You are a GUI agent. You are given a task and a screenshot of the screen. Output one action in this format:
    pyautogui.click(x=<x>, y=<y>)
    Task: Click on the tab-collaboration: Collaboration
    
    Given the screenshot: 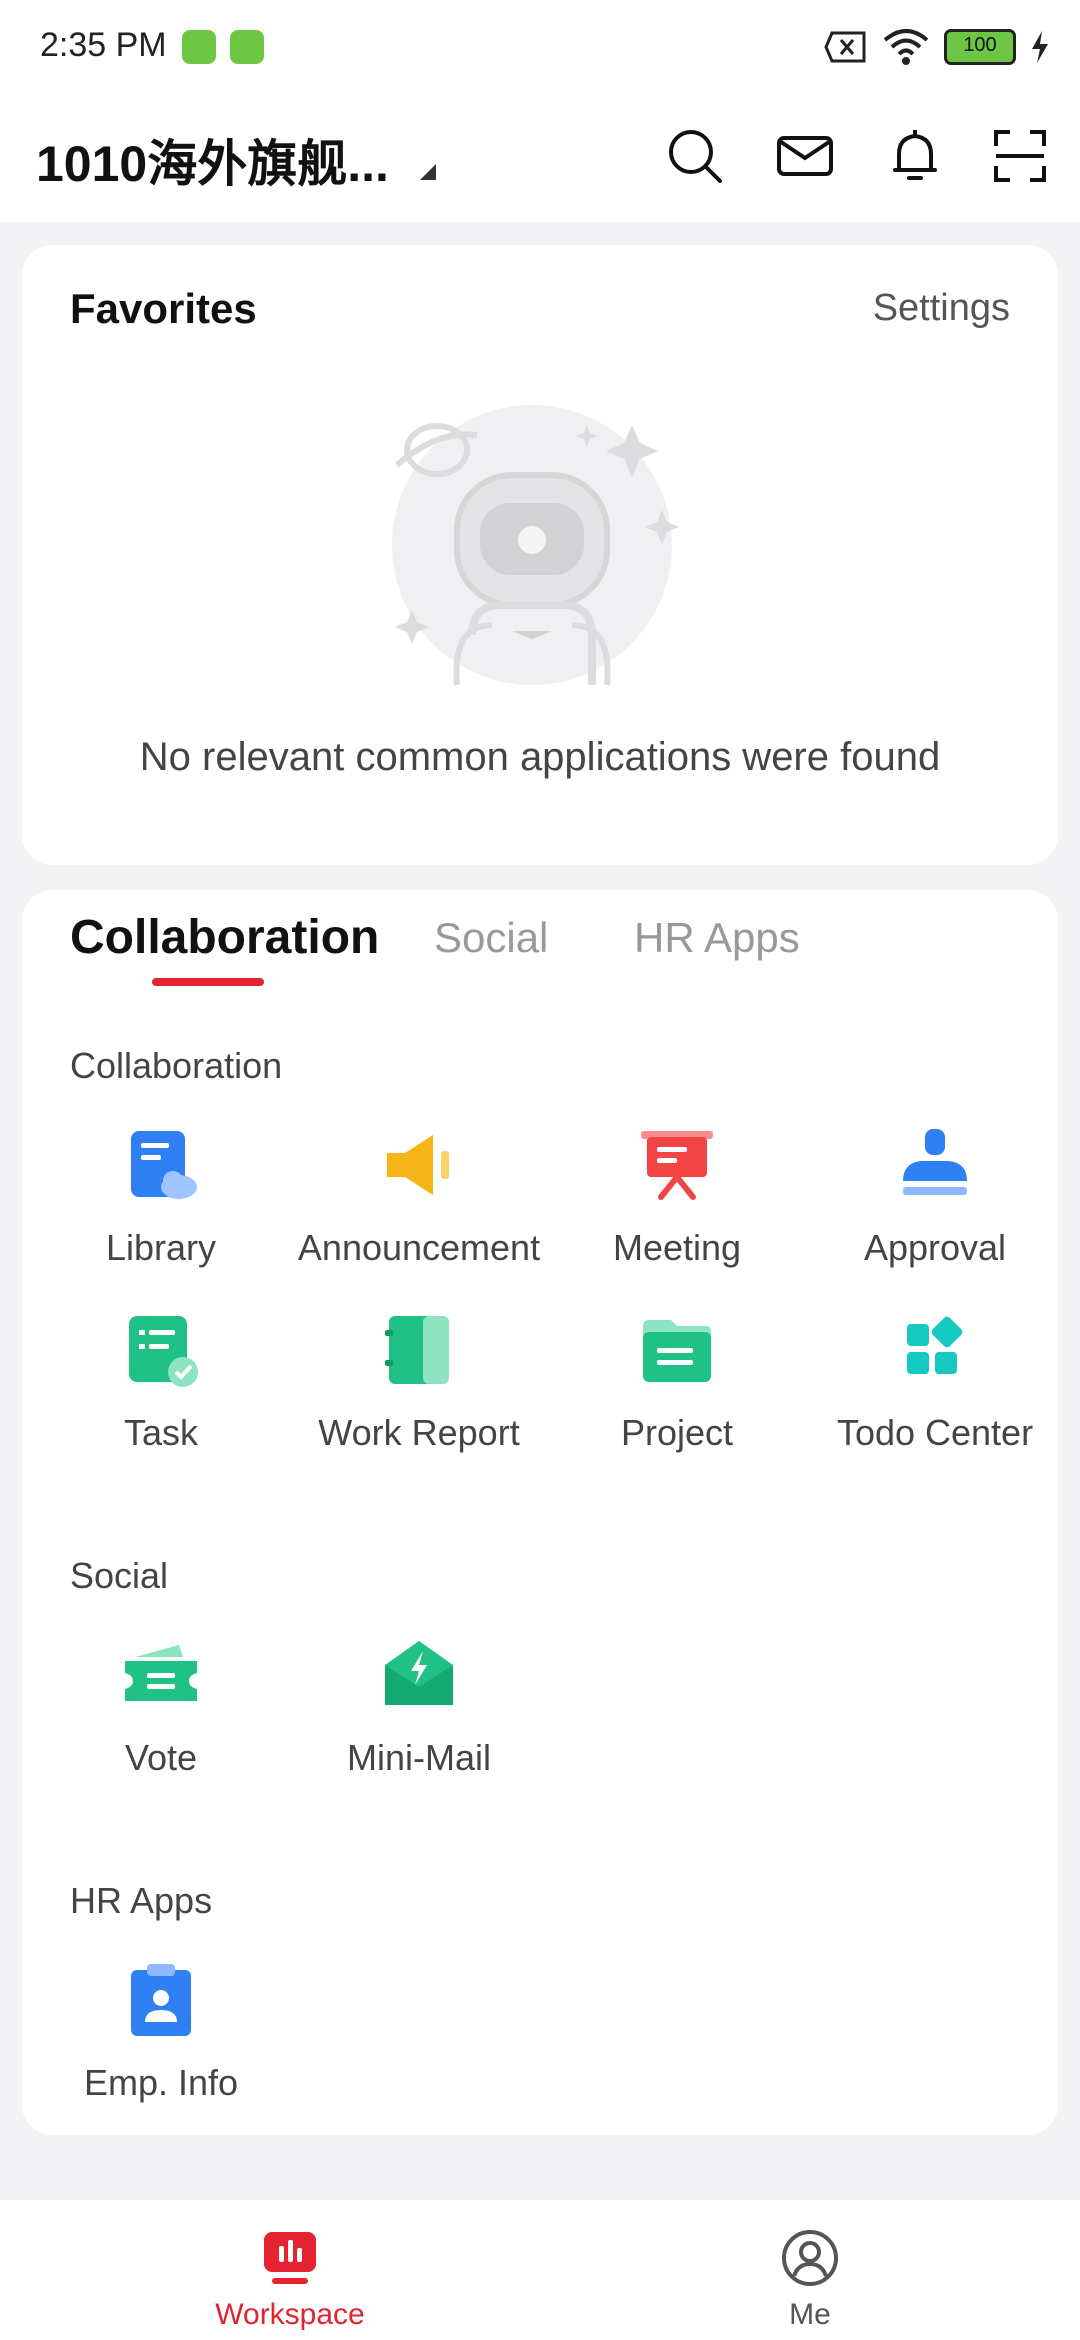 What is the action you would take?
    pyautogui.click(x=224, y=937)
    